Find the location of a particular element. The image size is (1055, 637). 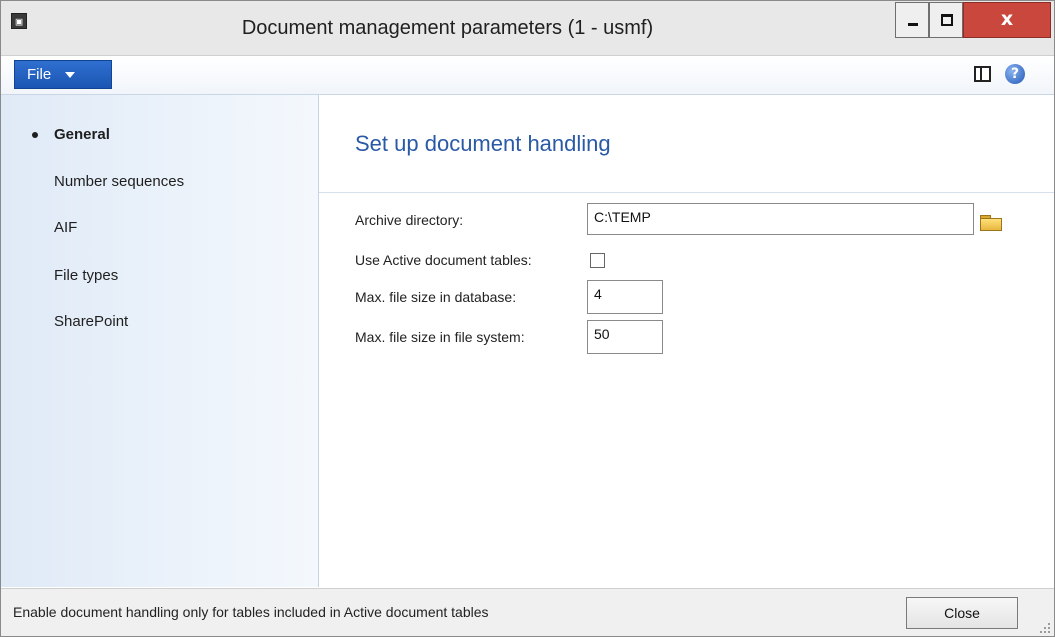

maximize-button is located at coordinates (946, 20).